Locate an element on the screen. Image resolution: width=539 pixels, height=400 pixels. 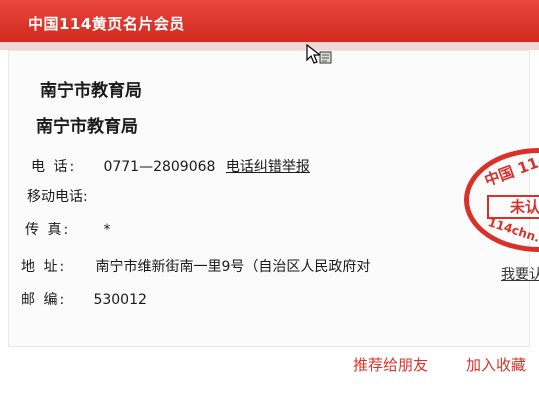
postcode-label: 邮 编: is located at coordinates (44, 300).